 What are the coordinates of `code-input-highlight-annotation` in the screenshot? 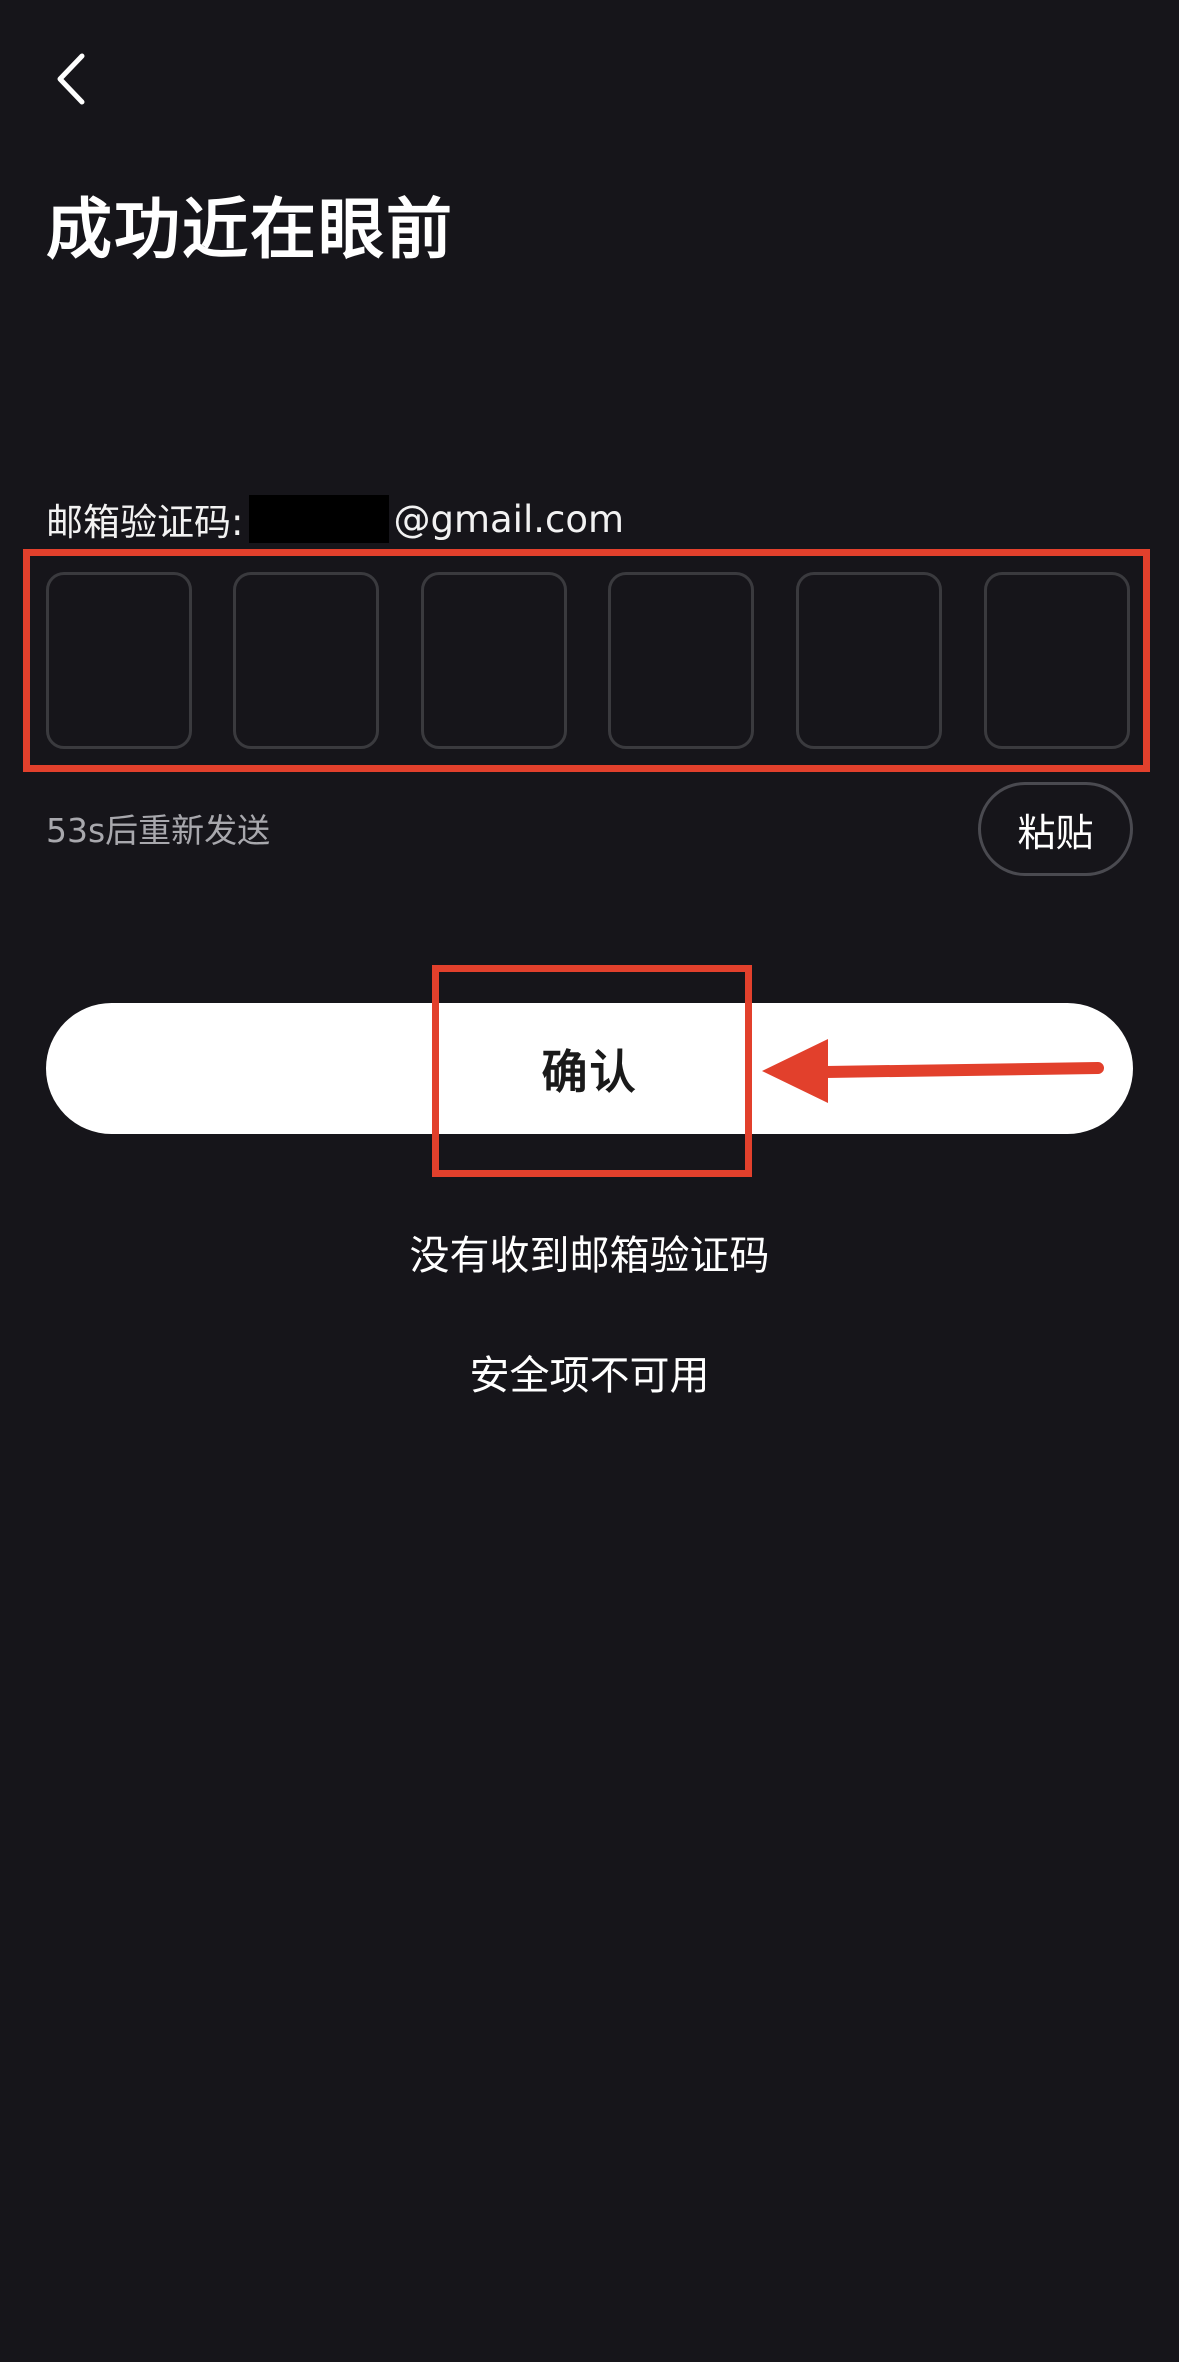 It's located at (586, 660).